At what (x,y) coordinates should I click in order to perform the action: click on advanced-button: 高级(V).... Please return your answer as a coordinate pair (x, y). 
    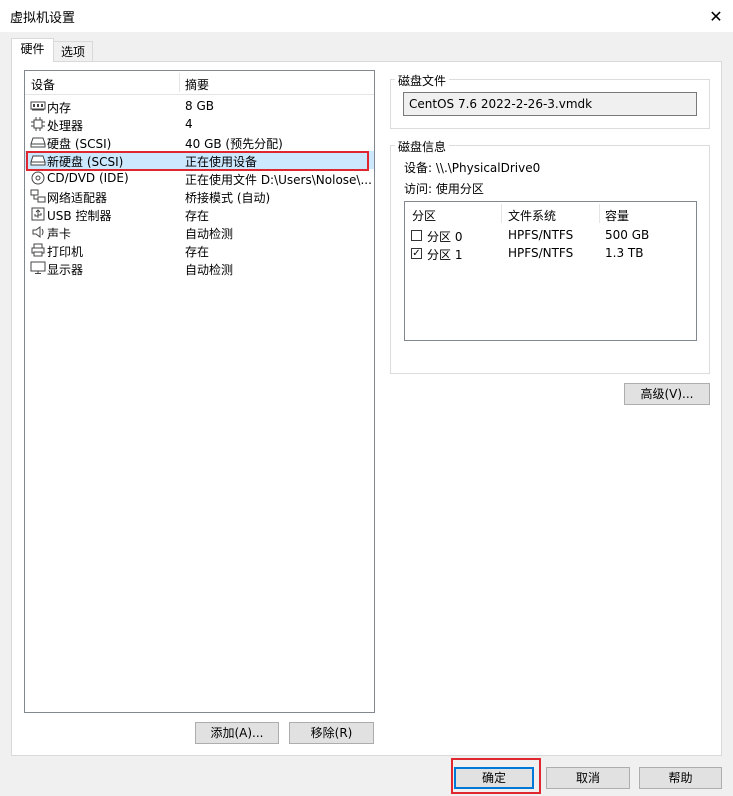
    Looking at the image, I should click on (667, 394).